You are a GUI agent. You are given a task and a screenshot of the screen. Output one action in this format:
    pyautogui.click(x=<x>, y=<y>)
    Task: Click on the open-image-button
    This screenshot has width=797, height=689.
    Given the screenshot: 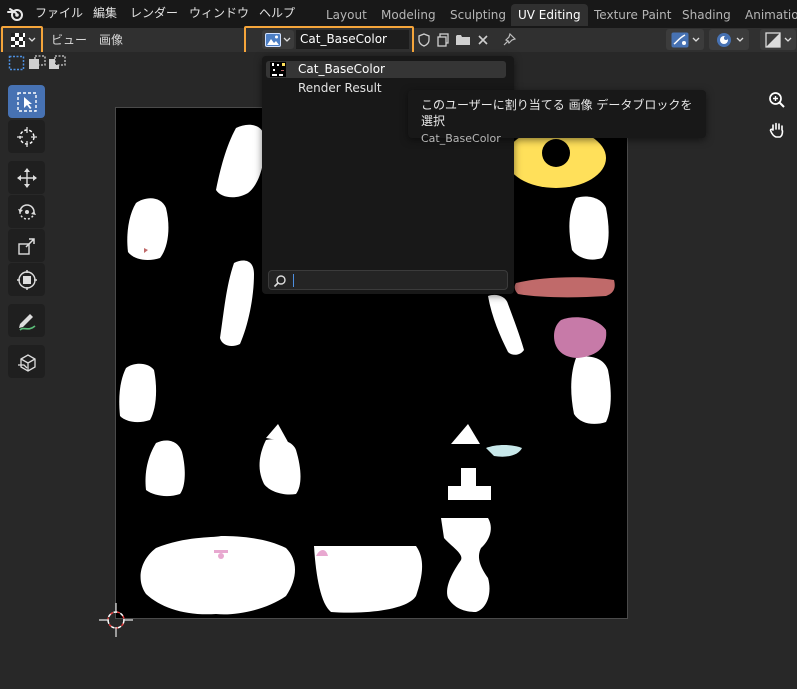 What is the action you would take?
    pyautogui.click(x=463, y=39)
    